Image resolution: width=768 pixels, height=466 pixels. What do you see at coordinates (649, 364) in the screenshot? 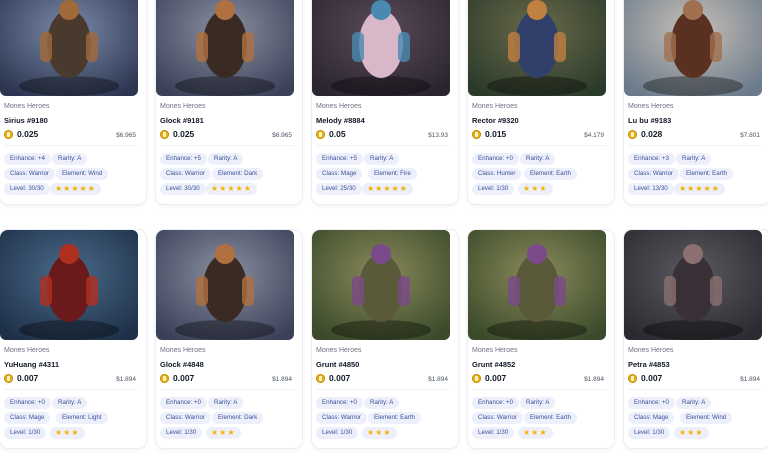
I see `hero-name: Petra #4853` at bounding box center [649, 364].